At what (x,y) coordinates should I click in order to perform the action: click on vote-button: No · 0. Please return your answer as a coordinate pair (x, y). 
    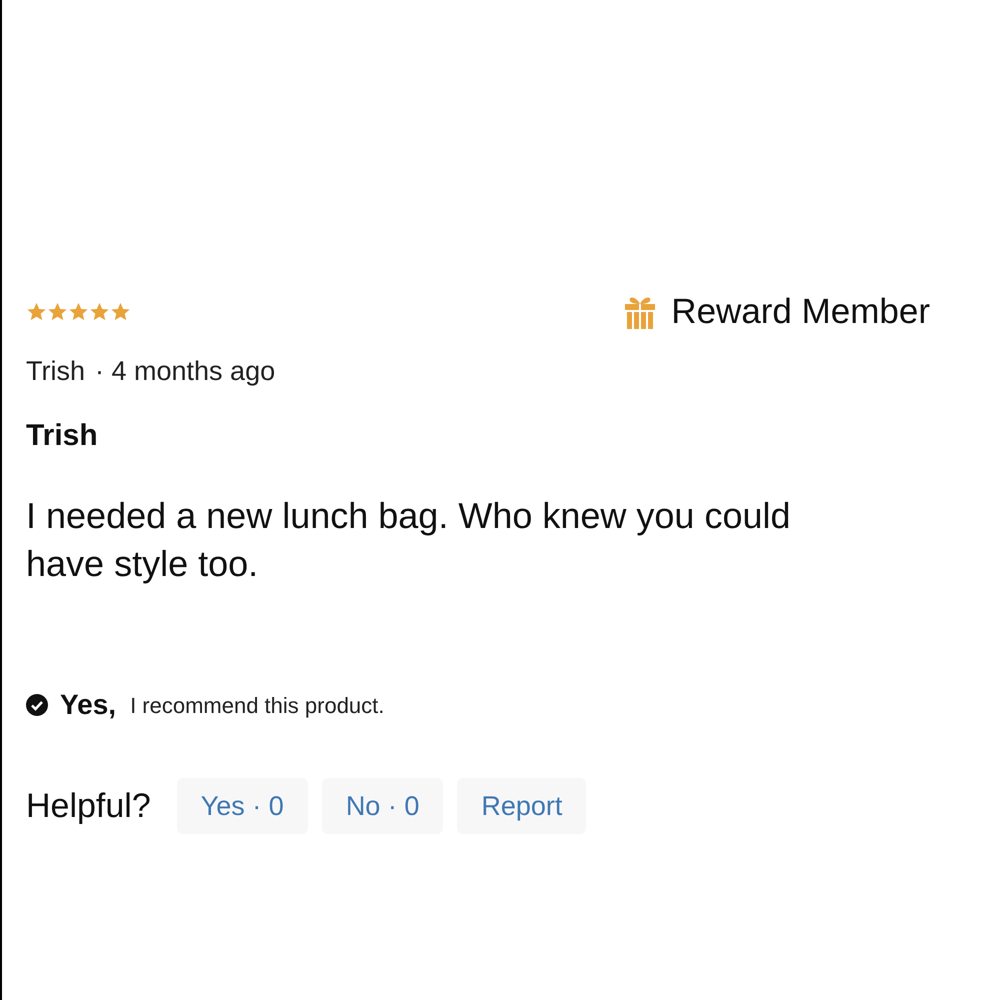
    Looking at the image, I should click on (383, 806).